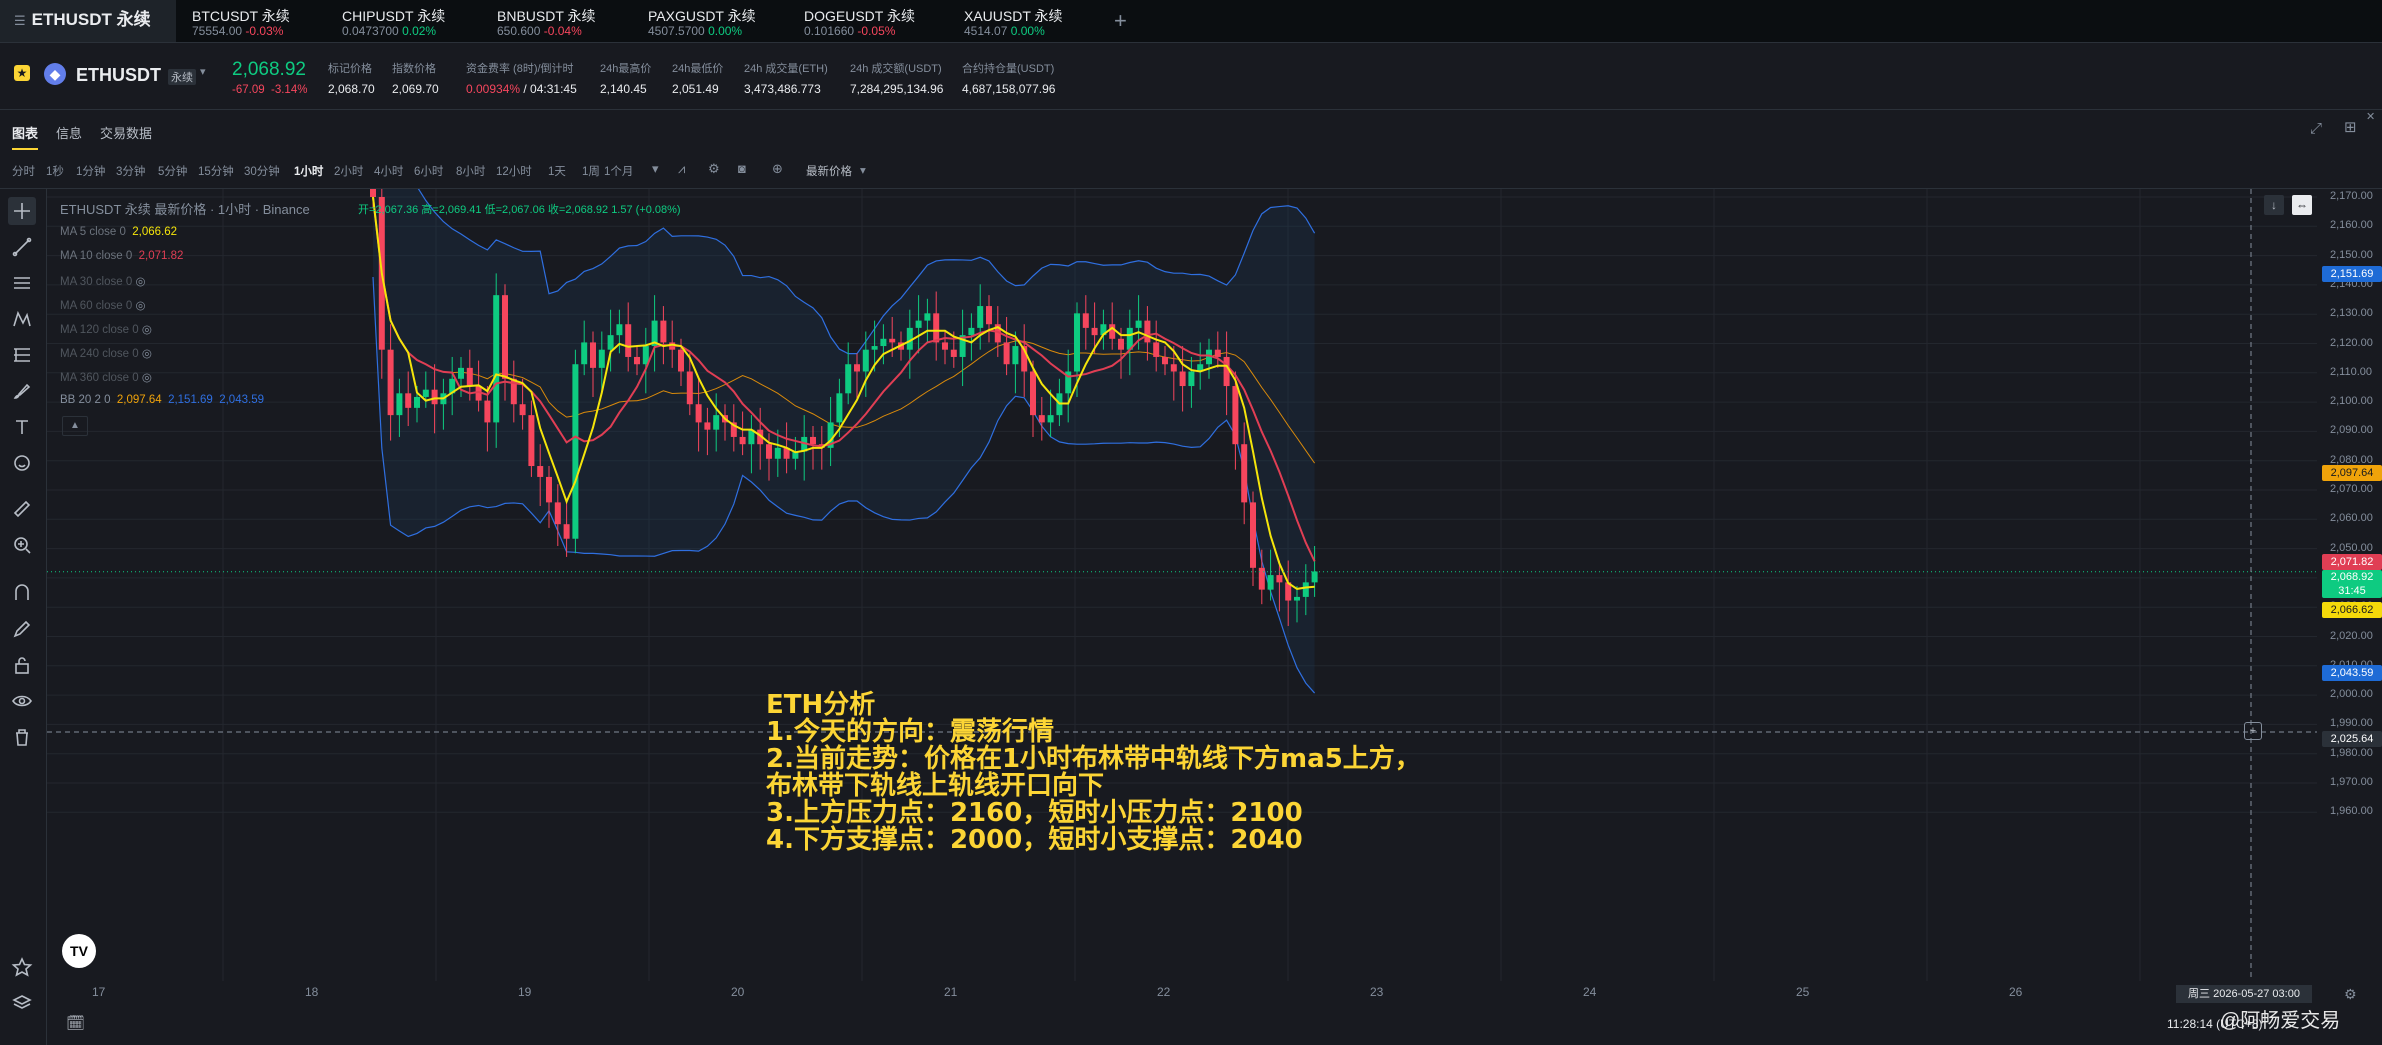 The image size is (2382, 1045). What do you see at coordinates (2253, 731) in the screenshot?
I see `add-order-icon: +` at bounding box center [2253, 731].